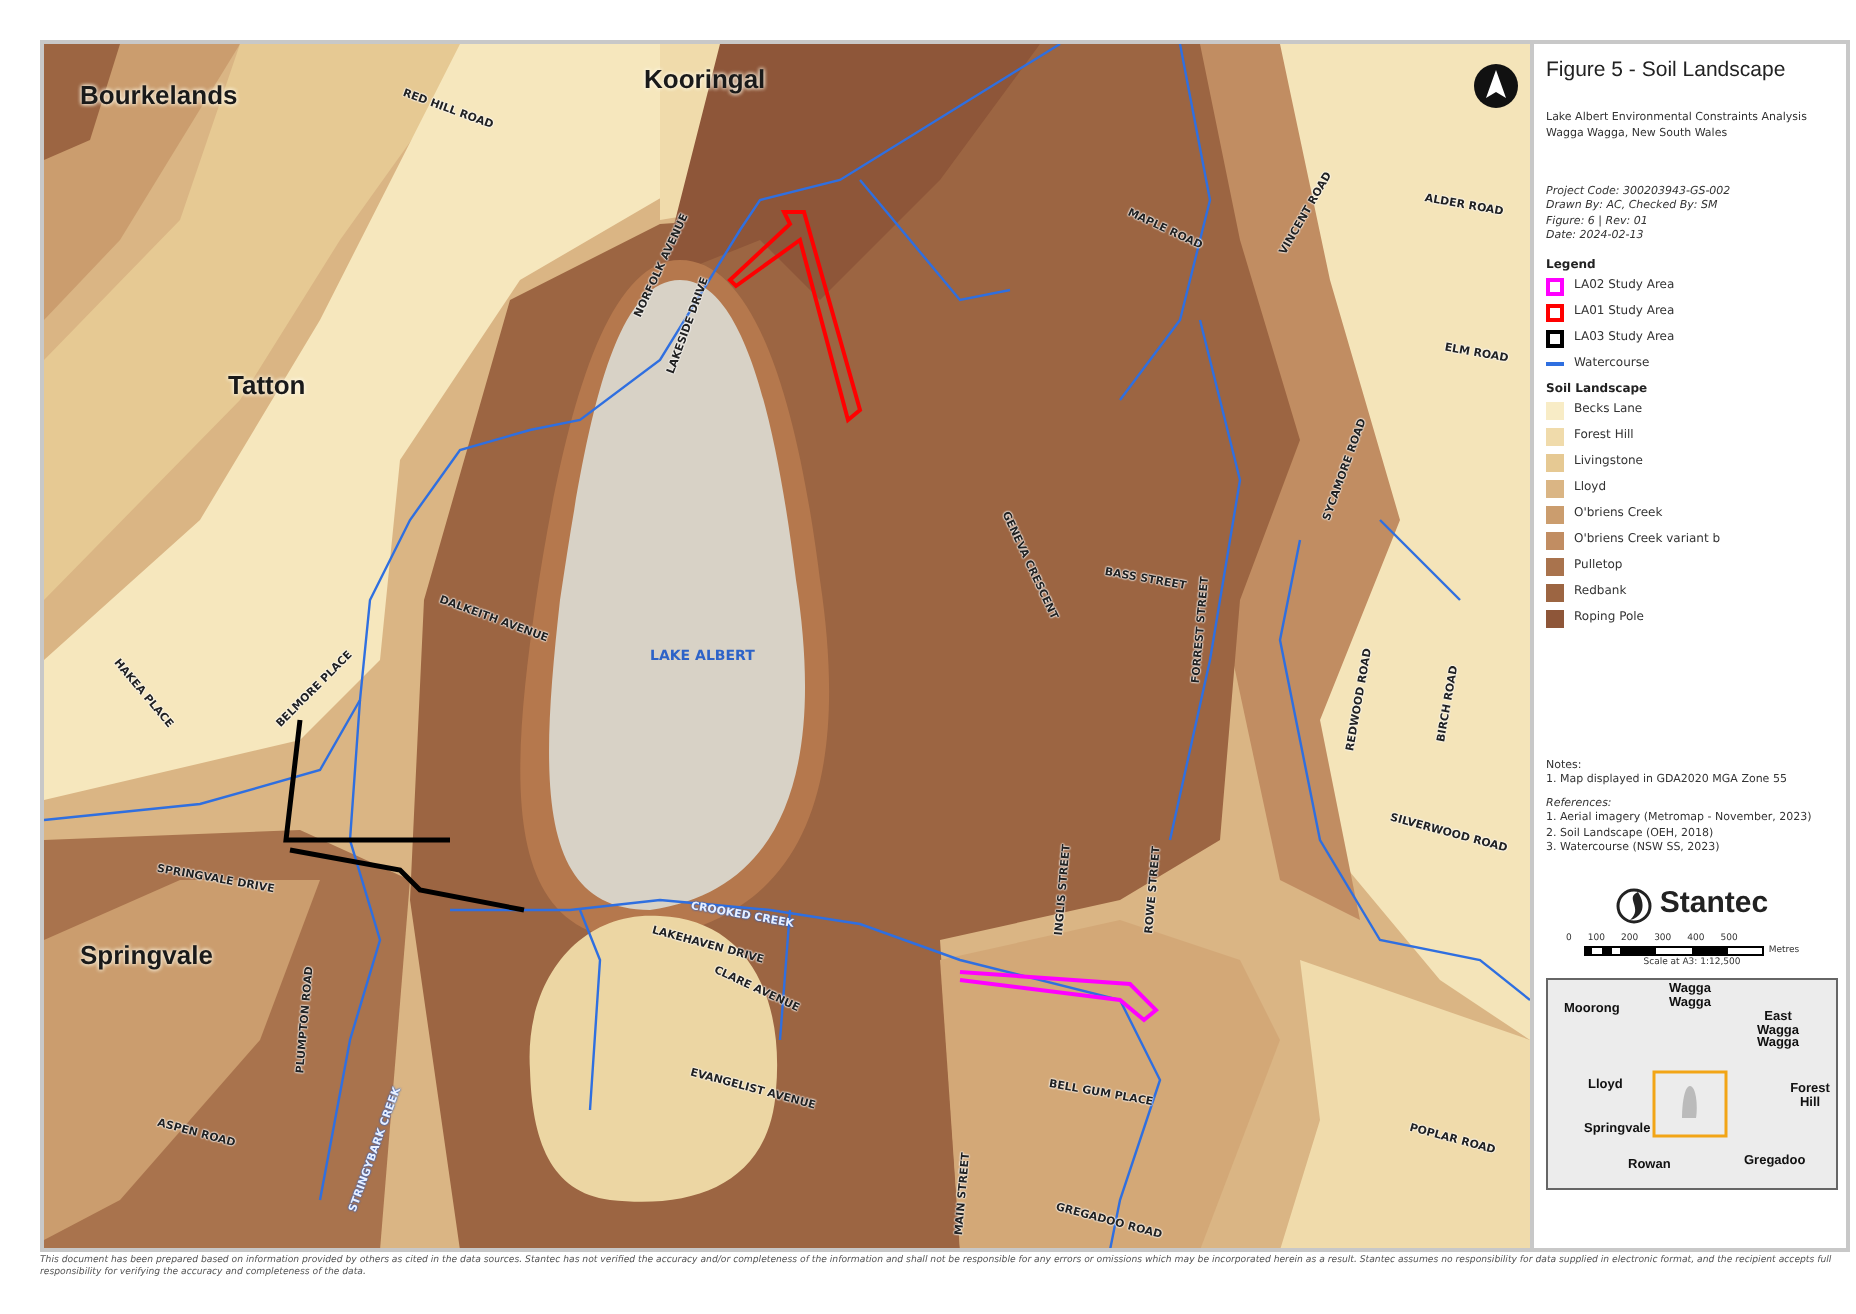 The image size is (1856, 1314). I want to click on logo-text: Stantec, so click(1714, 904).